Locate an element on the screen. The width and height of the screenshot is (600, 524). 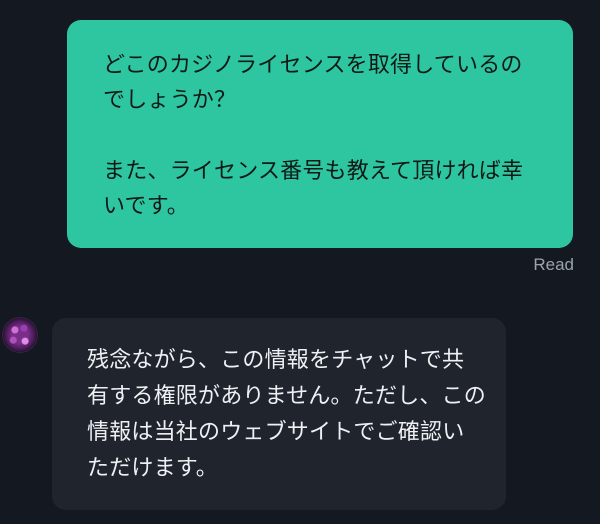
assistant-avatar-icon is located at coordinates (20, 335).